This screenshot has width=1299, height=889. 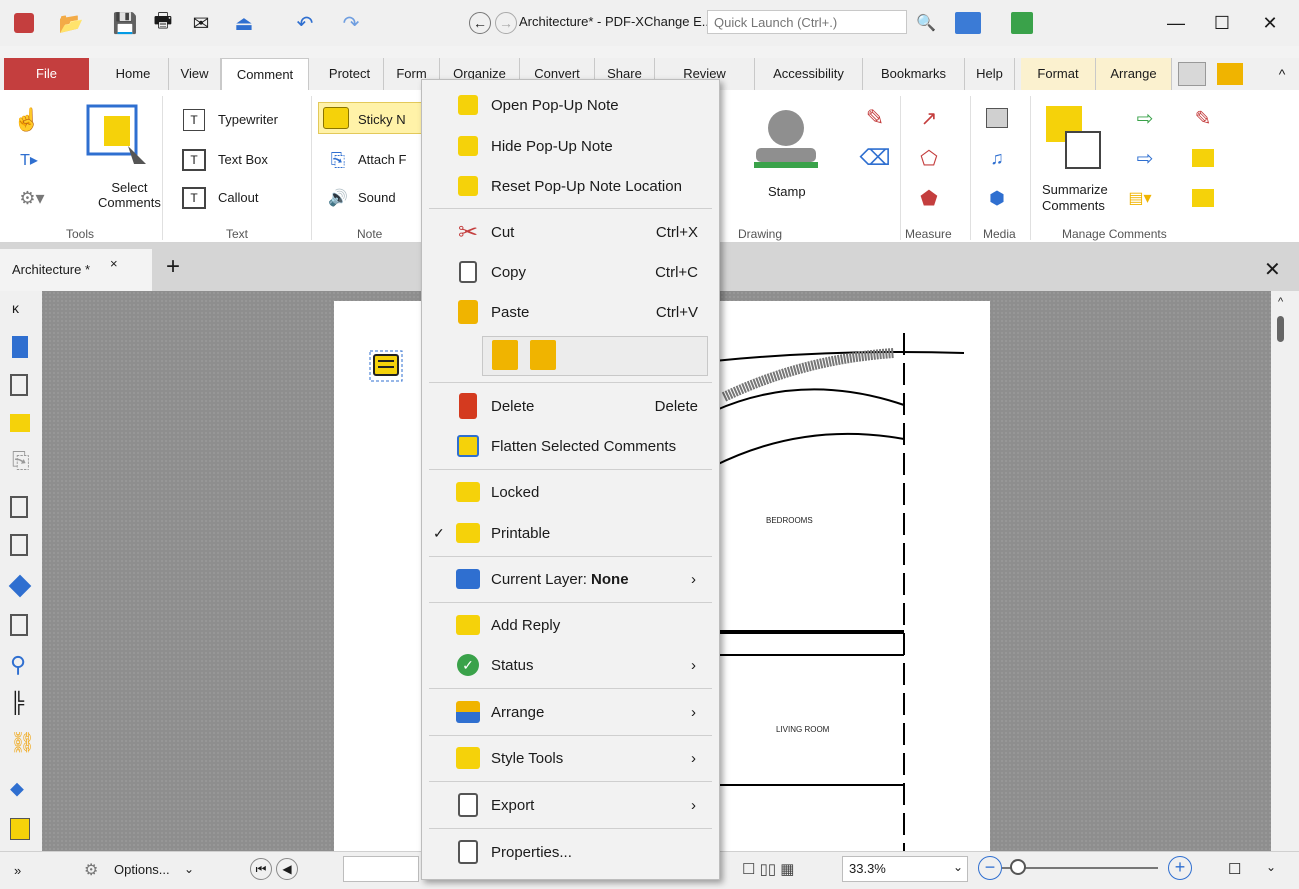 What do you see at coordinates (997, 158) in the screenshot?
I see `audio-icon: ♫` at bounding box center [997, 158].